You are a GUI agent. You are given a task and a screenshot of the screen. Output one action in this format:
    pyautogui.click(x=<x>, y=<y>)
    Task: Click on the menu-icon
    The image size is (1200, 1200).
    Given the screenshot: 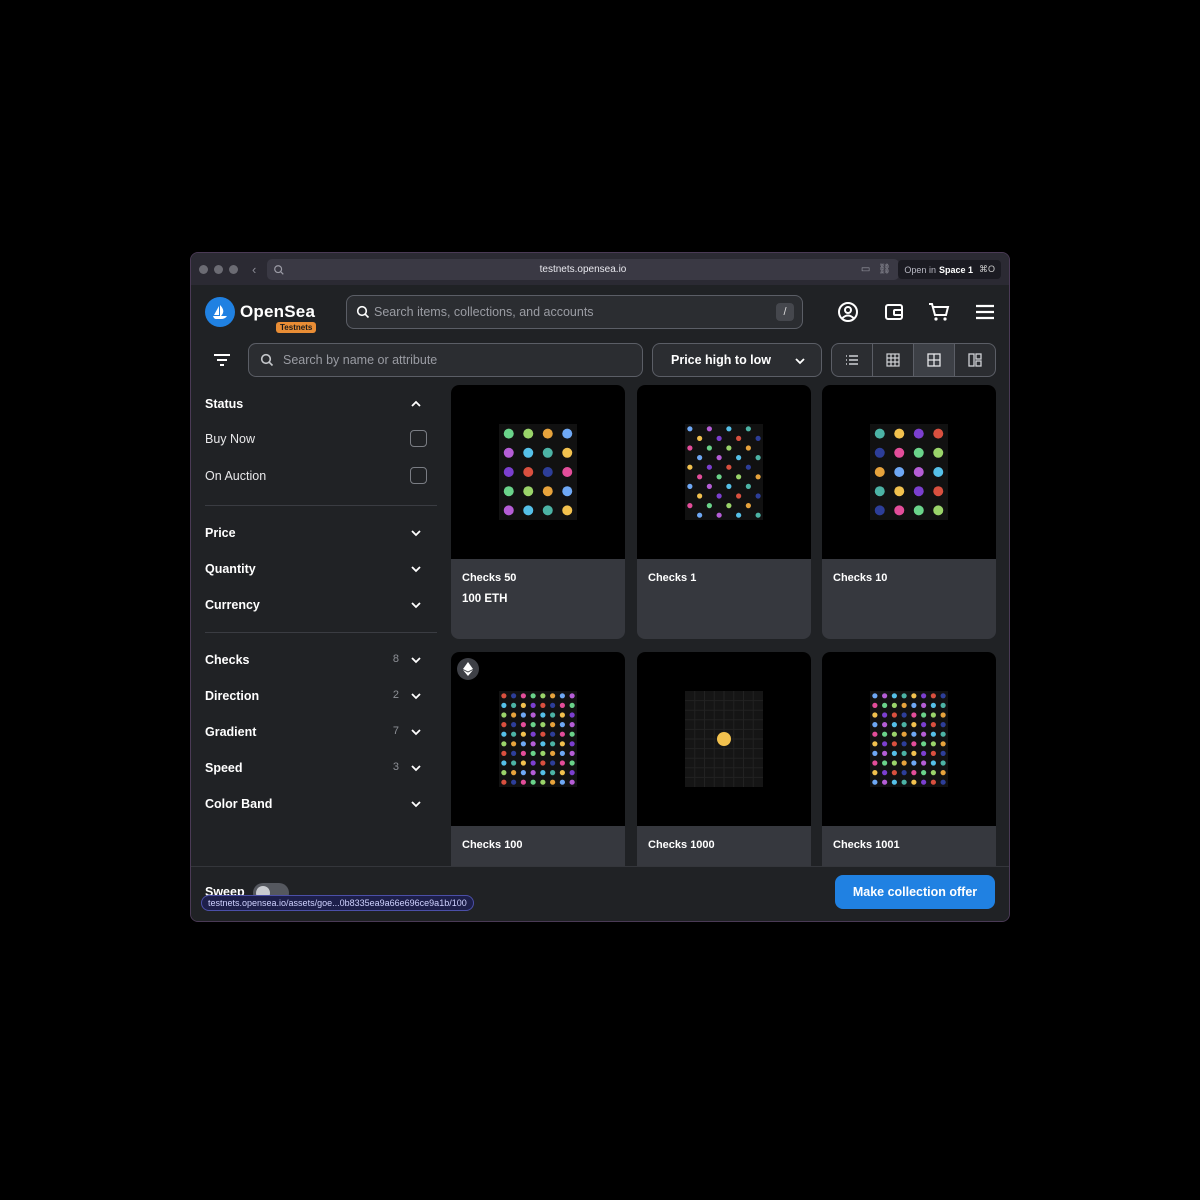 What is the action you would take?
    pyautogui.click(x=985, y=312)
    